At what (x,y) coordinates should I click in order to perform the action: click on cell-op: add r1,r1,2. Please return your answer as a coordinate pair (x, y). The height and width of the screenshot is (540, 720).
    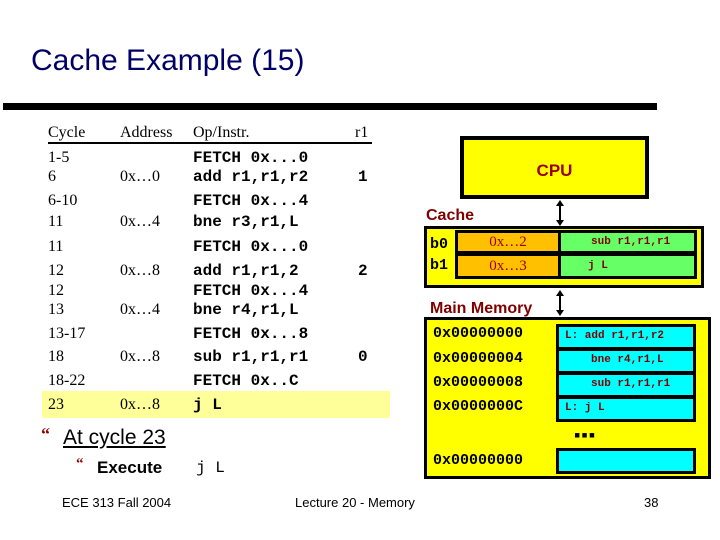
    Looking at the image, I should click on (246, 271).